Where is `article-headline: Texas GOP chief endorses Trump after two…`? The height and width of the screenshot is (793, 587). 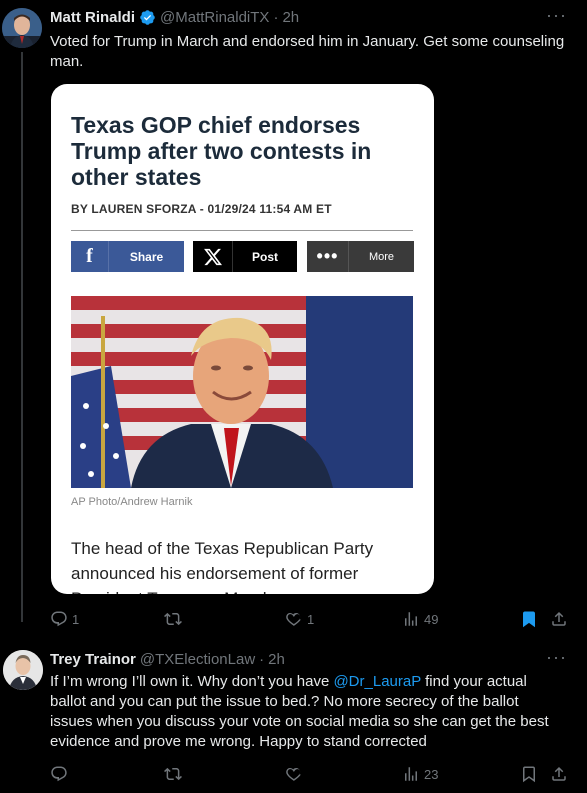 article-headline: Texas GOP chief endorses Trump after two… is located at coordinates (221, 151).